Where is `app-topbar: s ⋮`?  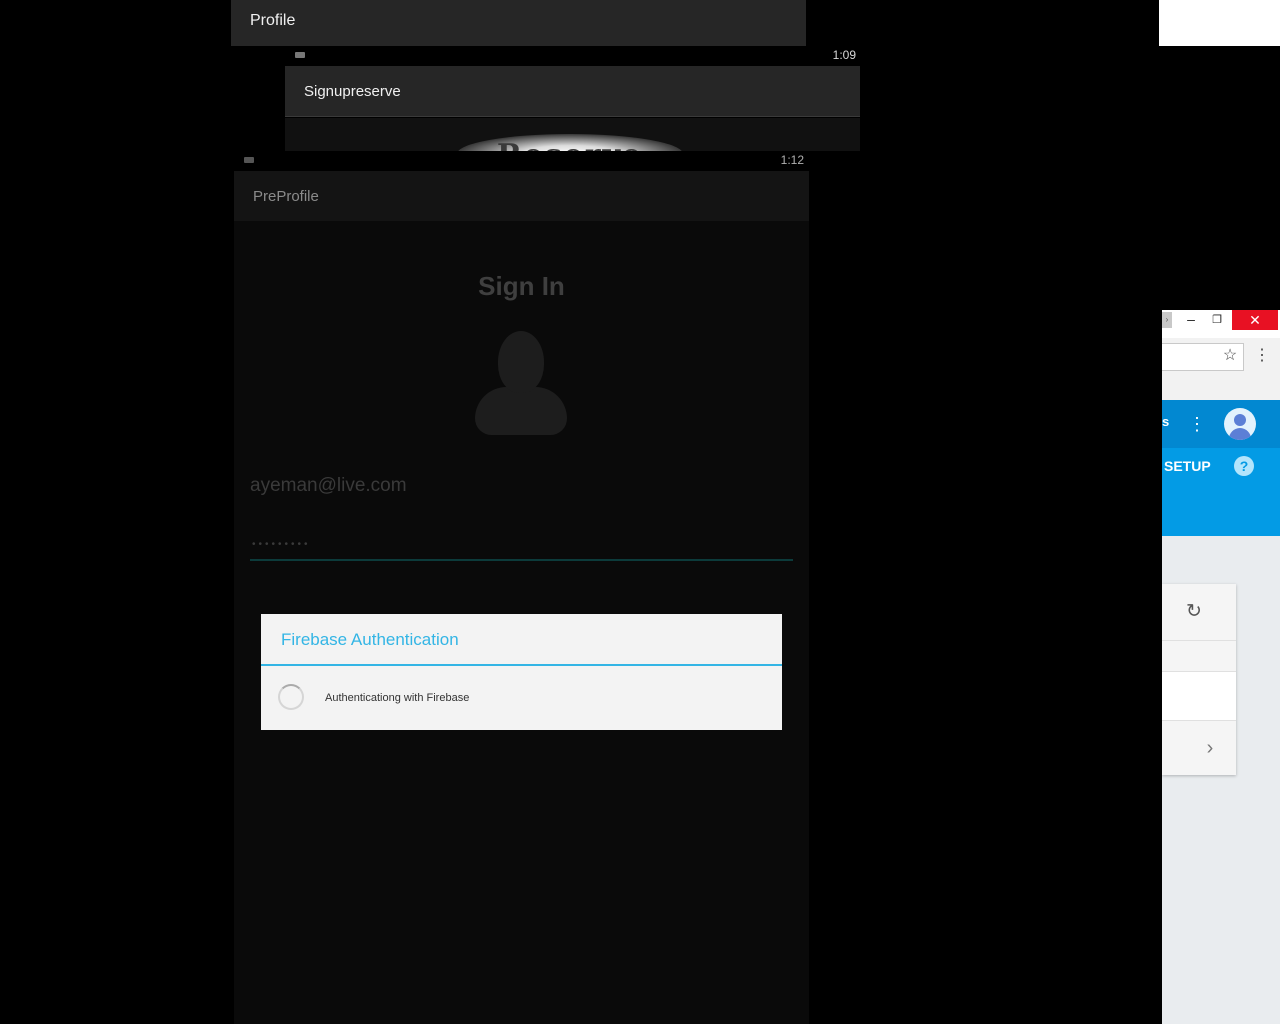 app-topbar: s ⋮ is located at coordinates (1221, 424).